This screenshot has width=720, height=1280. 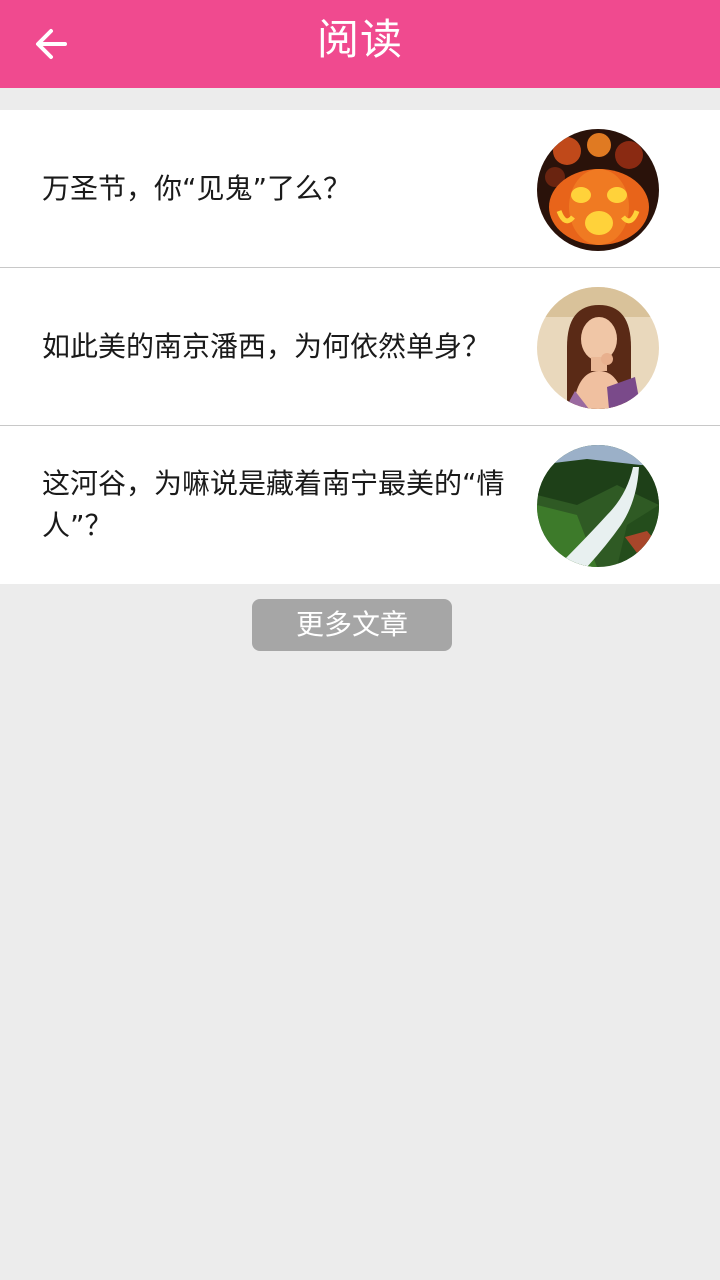 I want to click on article-title: 万圣节，你“见鬼”了么？, so click(x=197, y=188).